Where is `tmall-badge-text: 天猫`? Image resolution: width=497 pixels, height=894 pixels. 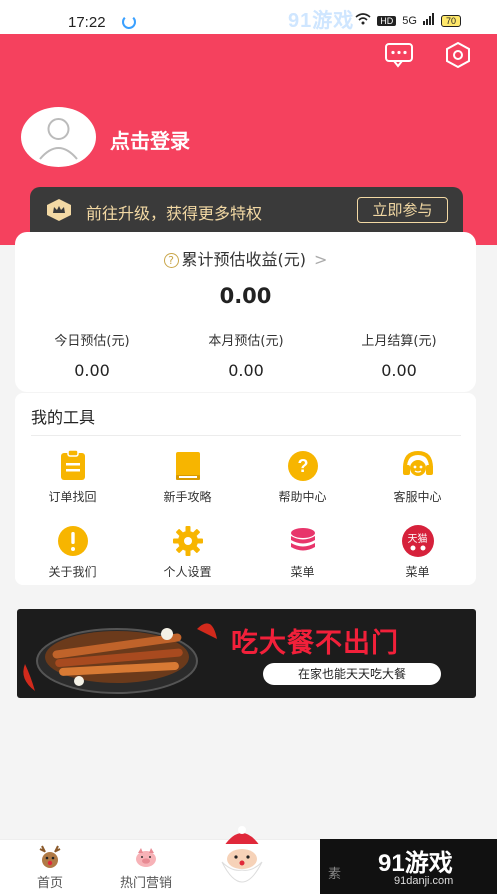
tmall-badge-text: 天猫 is located at coordinates (417, 539).